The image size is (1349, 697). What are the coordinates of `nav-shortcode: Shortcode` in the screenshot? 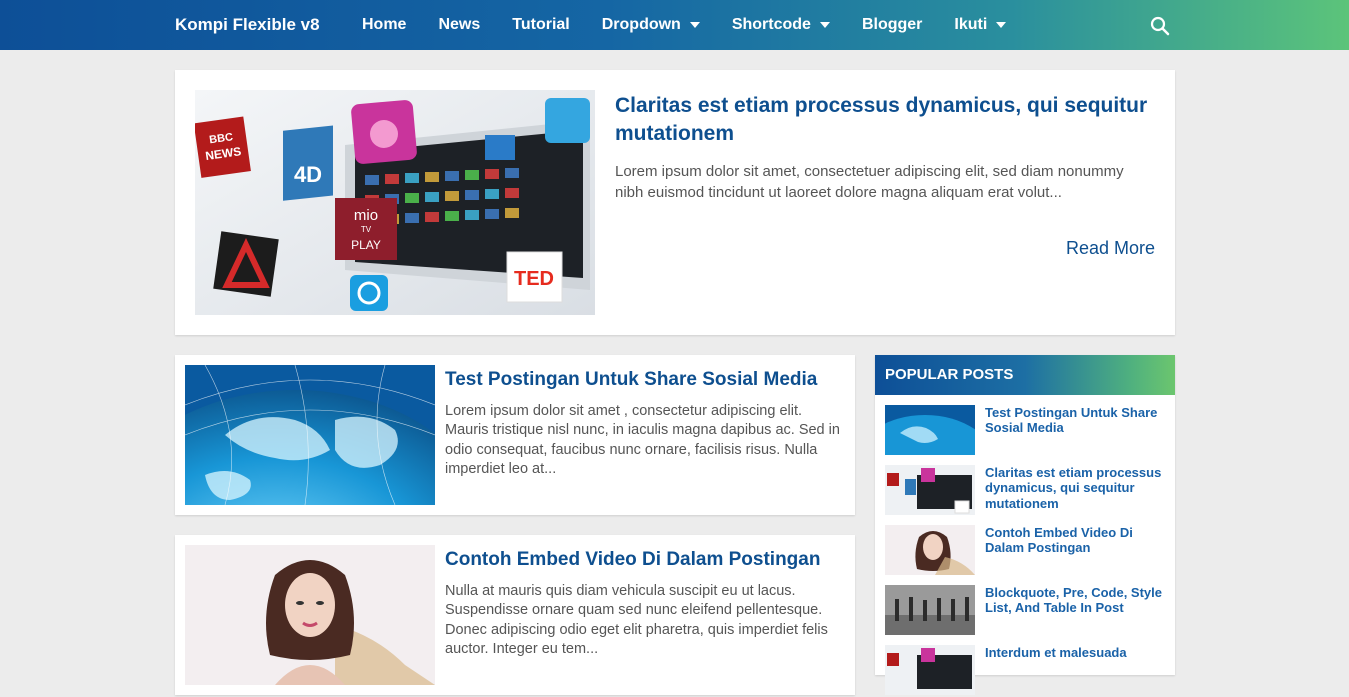 It's located at (781, 25).